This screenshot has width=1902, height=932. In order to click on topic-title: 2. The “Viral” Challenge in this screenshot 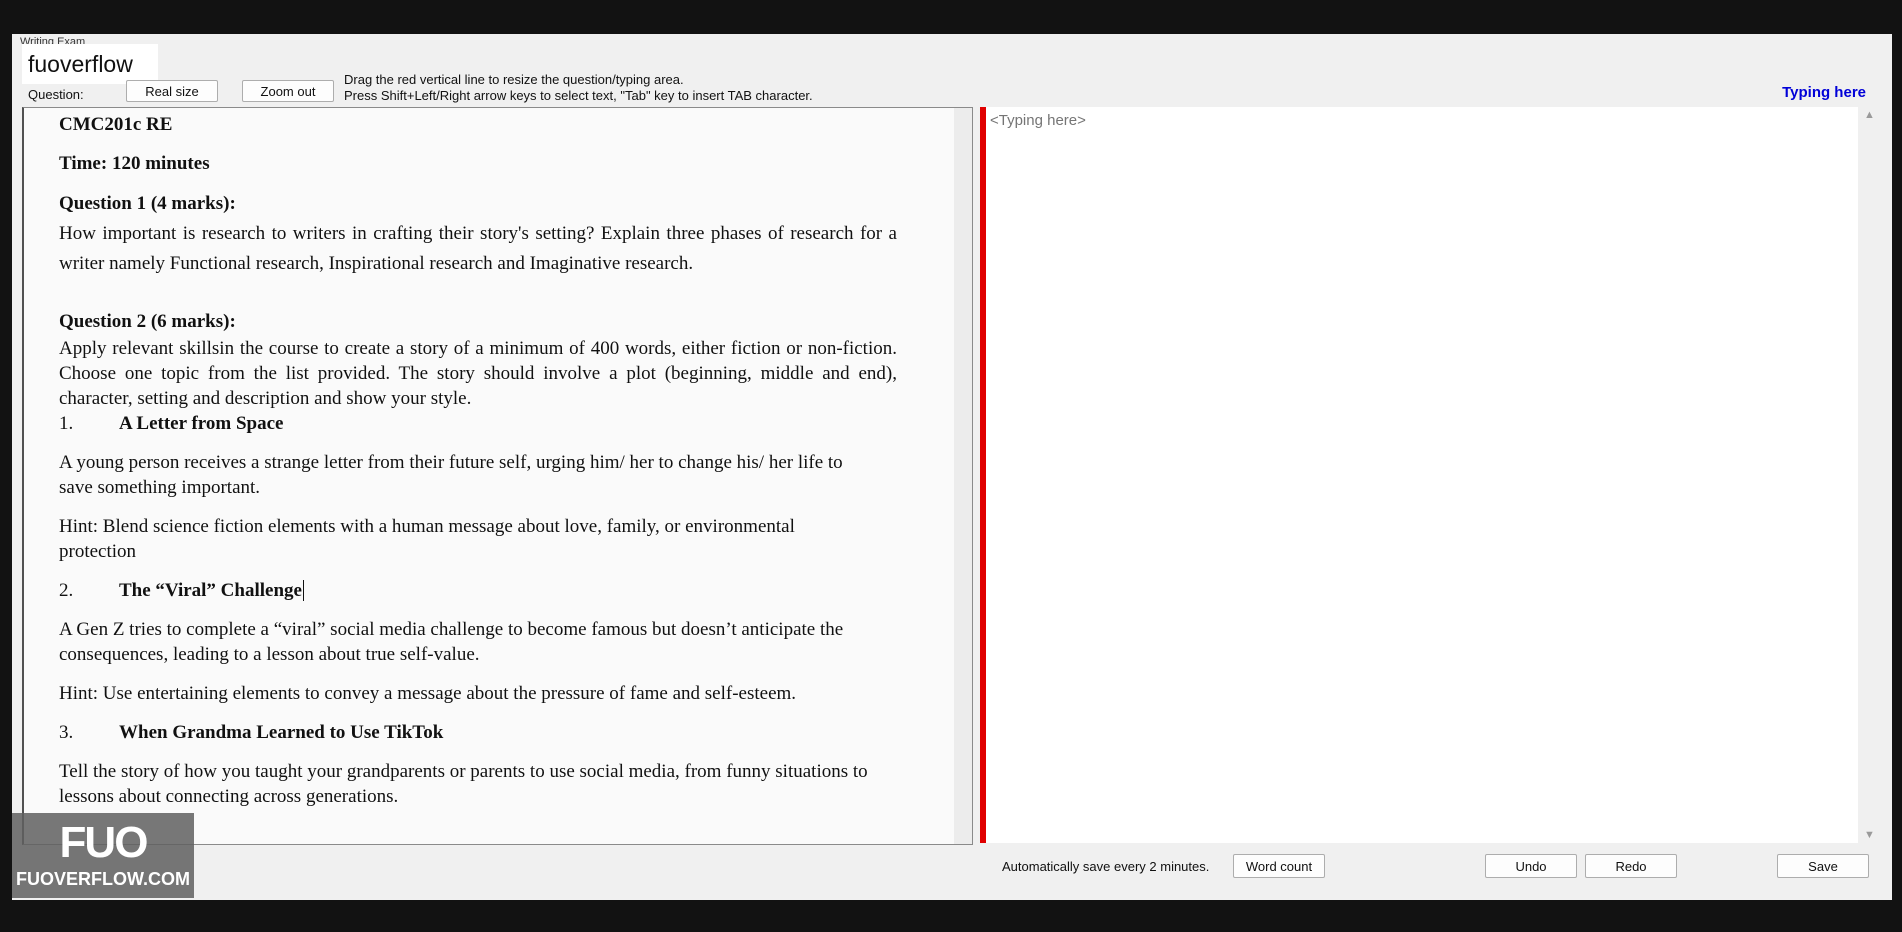, I will do `click(478, 590)`.